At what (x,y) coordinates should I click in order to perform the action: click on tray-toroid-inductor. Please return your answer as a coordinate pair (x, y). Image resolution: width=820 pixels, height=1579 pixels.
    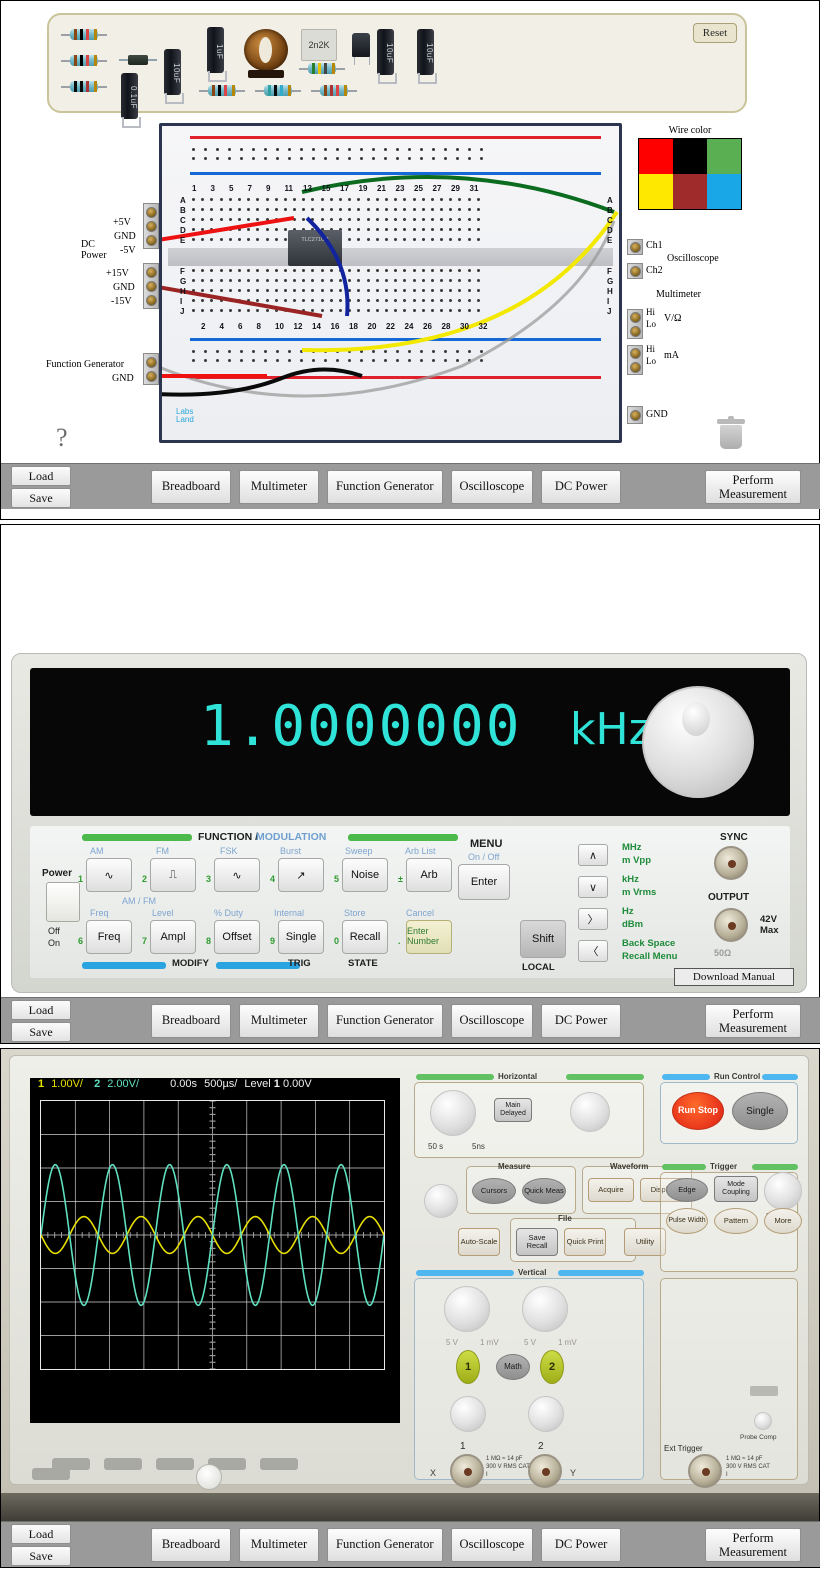
    Looking at the image, I should click on (266, 53).